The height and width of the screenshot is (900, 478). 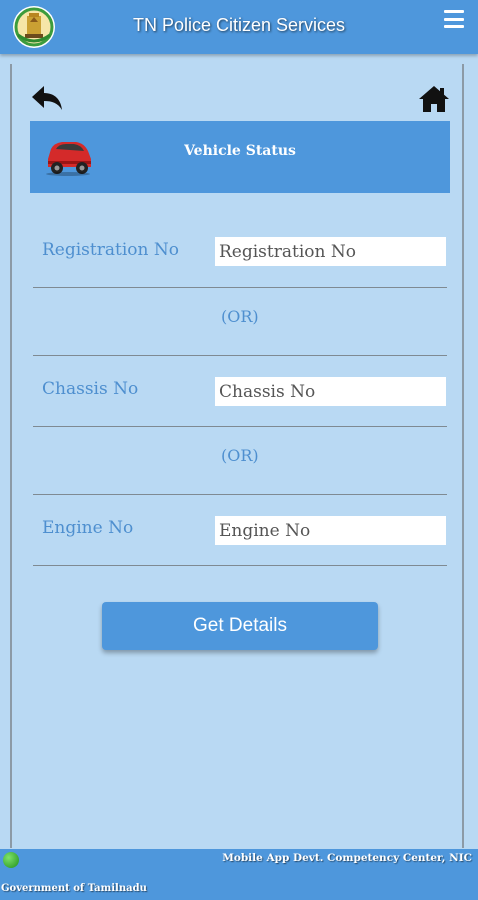 What do you see at coordinates (47, 98) in the screenshot?
I see `back-arrow-icon` at bounding box center [47, 98].